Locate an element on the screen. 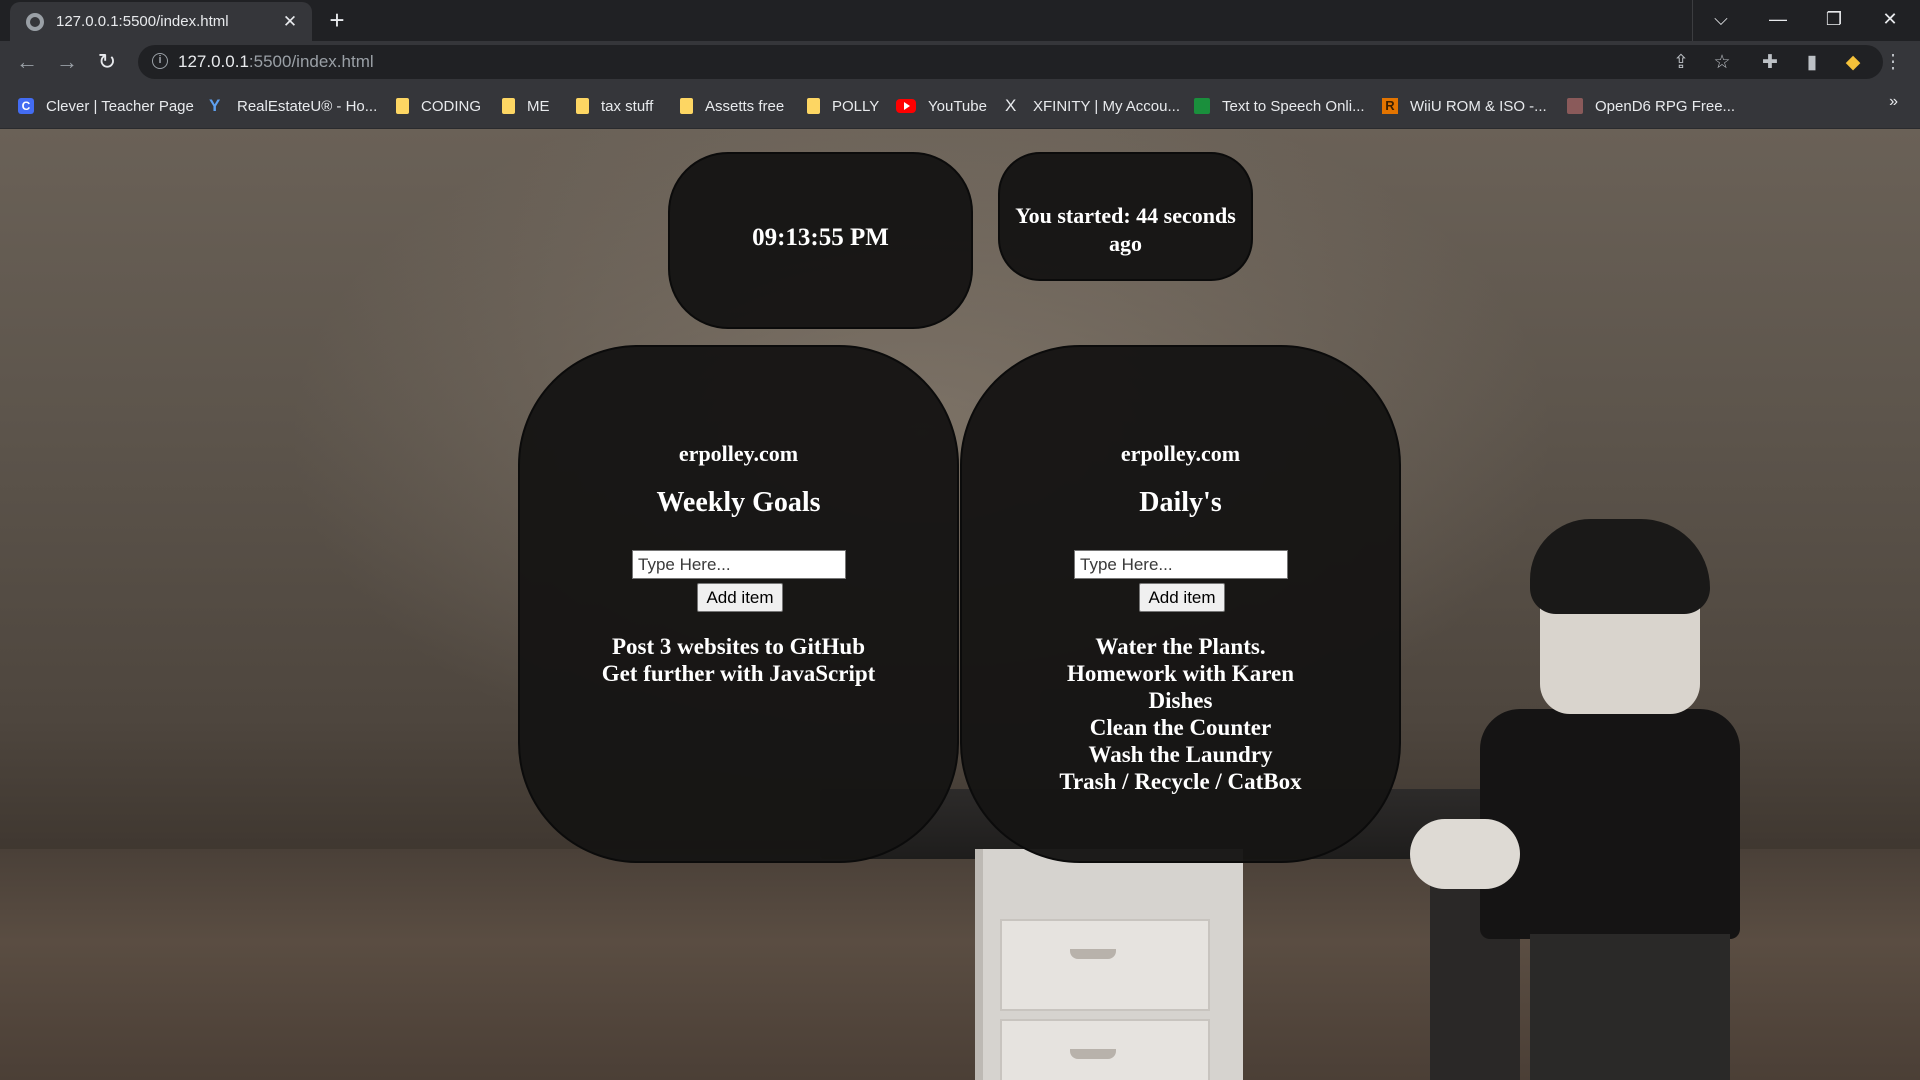 The image size is (1920, 1080). opend6-icon is located at coordinates (1575, 106).